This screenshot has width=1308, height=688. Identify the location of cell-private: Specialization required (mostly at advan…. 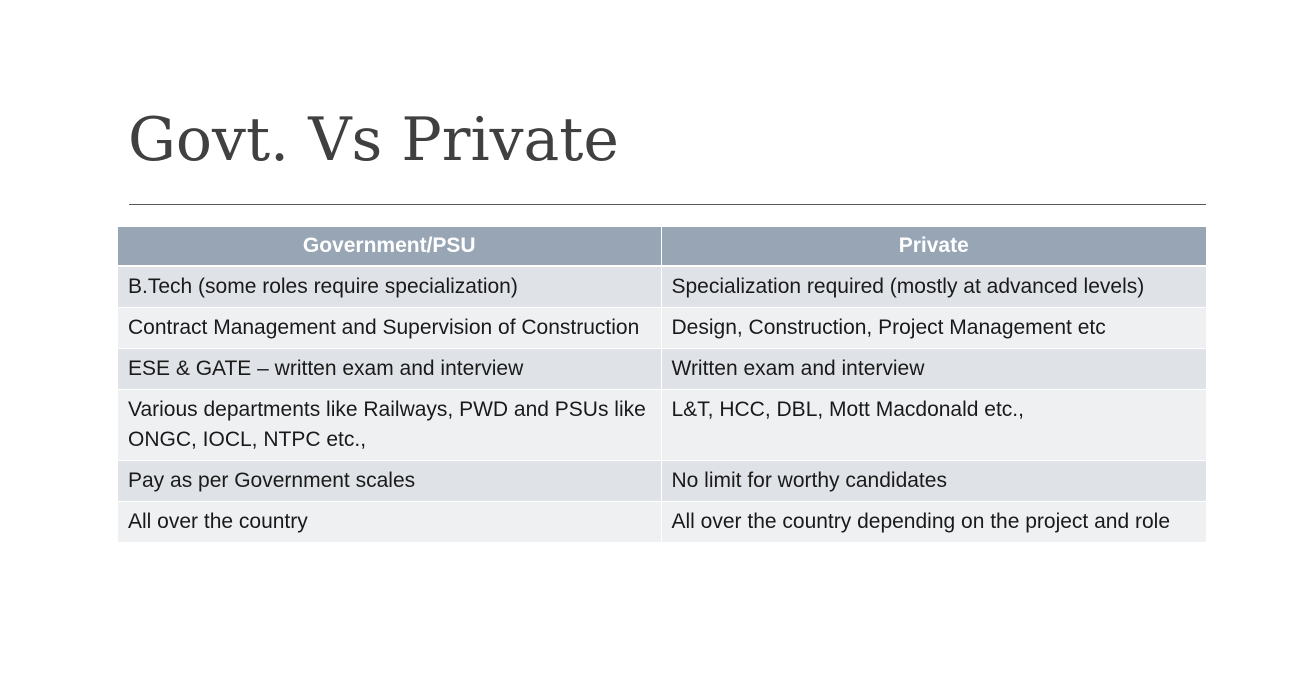
(933, 287).